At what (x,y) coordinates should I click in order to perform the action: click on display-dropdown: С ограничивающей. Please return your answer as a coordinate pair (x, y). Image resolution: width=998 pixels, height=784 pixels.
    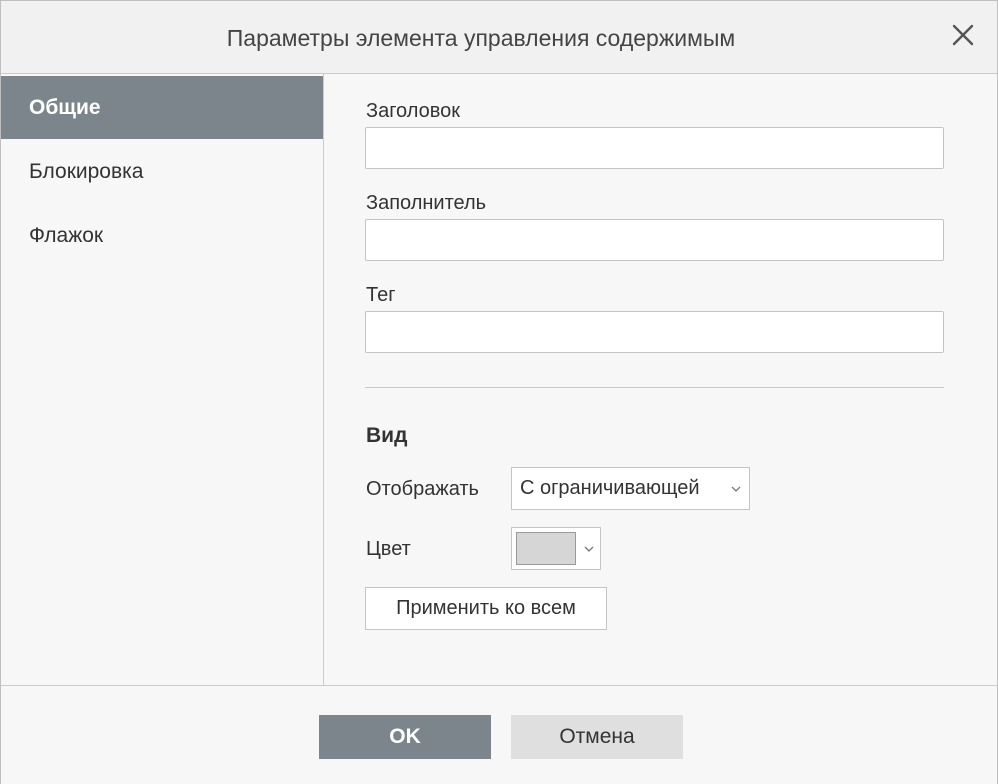
    Looking at the image, I should click on (630, 488).